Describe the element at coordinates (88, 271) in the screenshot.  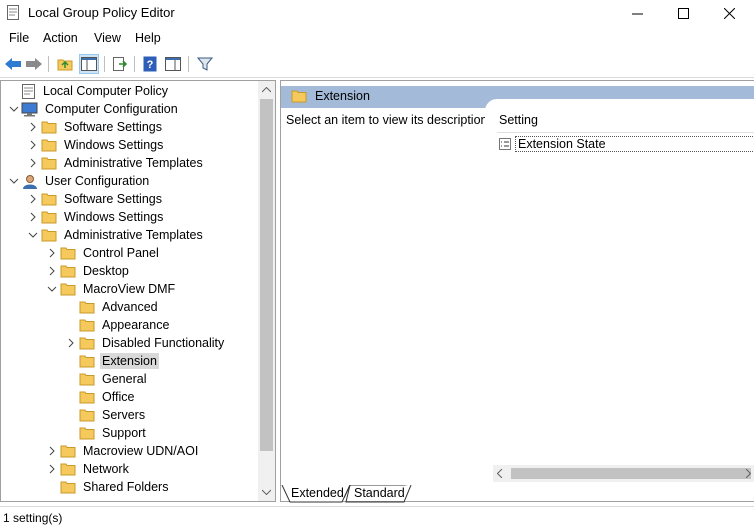
I see `tree-item: Desktop` at that location.